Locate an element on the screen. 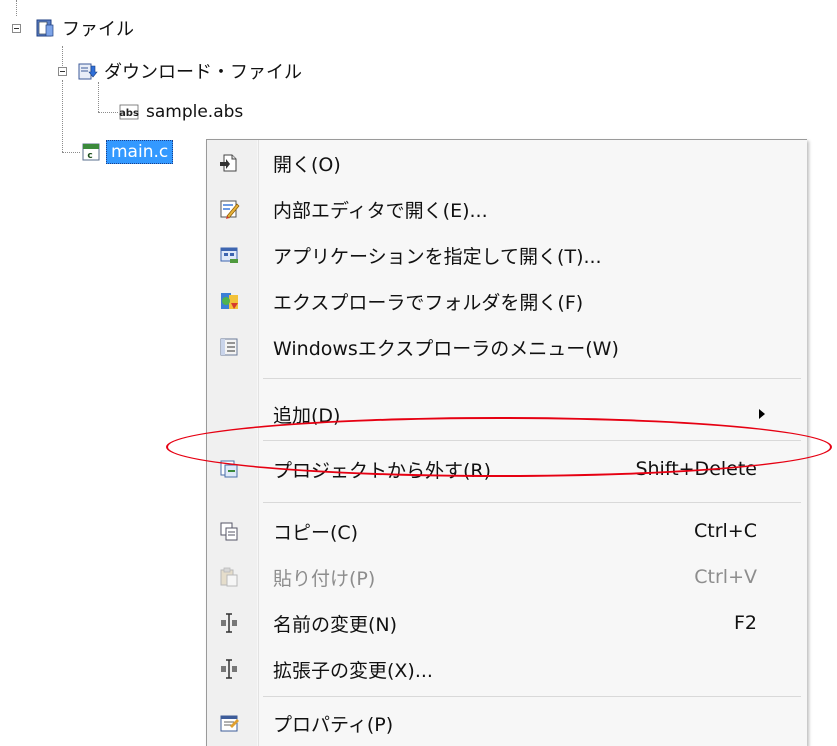 This screenshot has width=837, height=746. open-icon is located at coordinates (229, 163).